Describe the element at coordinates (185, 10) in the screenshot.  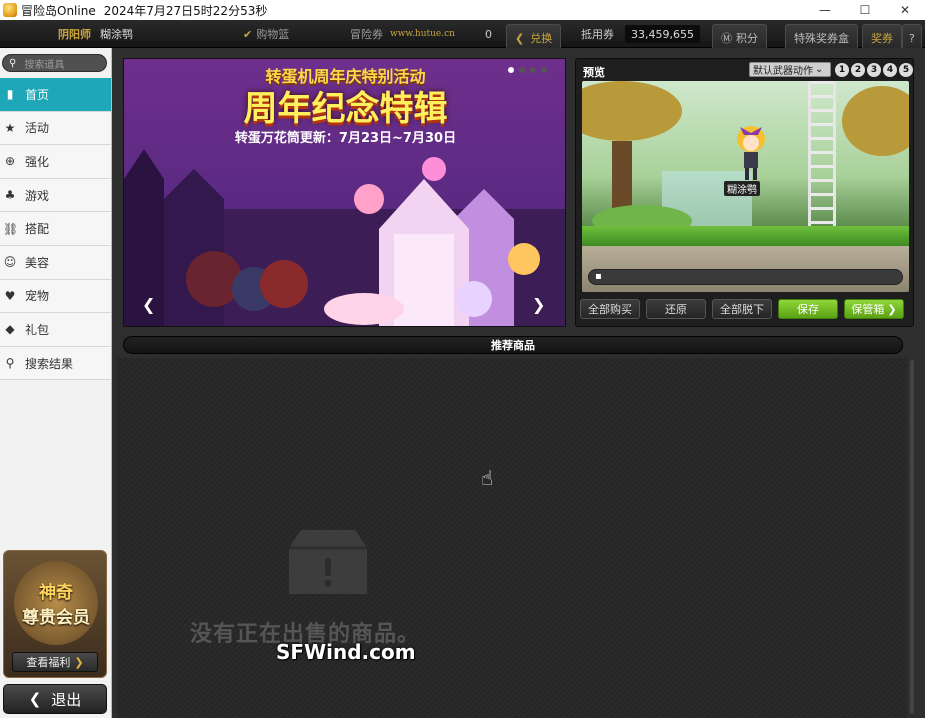
I see `window-datetime: 2024年7月27日5时22分53秒` at that location.